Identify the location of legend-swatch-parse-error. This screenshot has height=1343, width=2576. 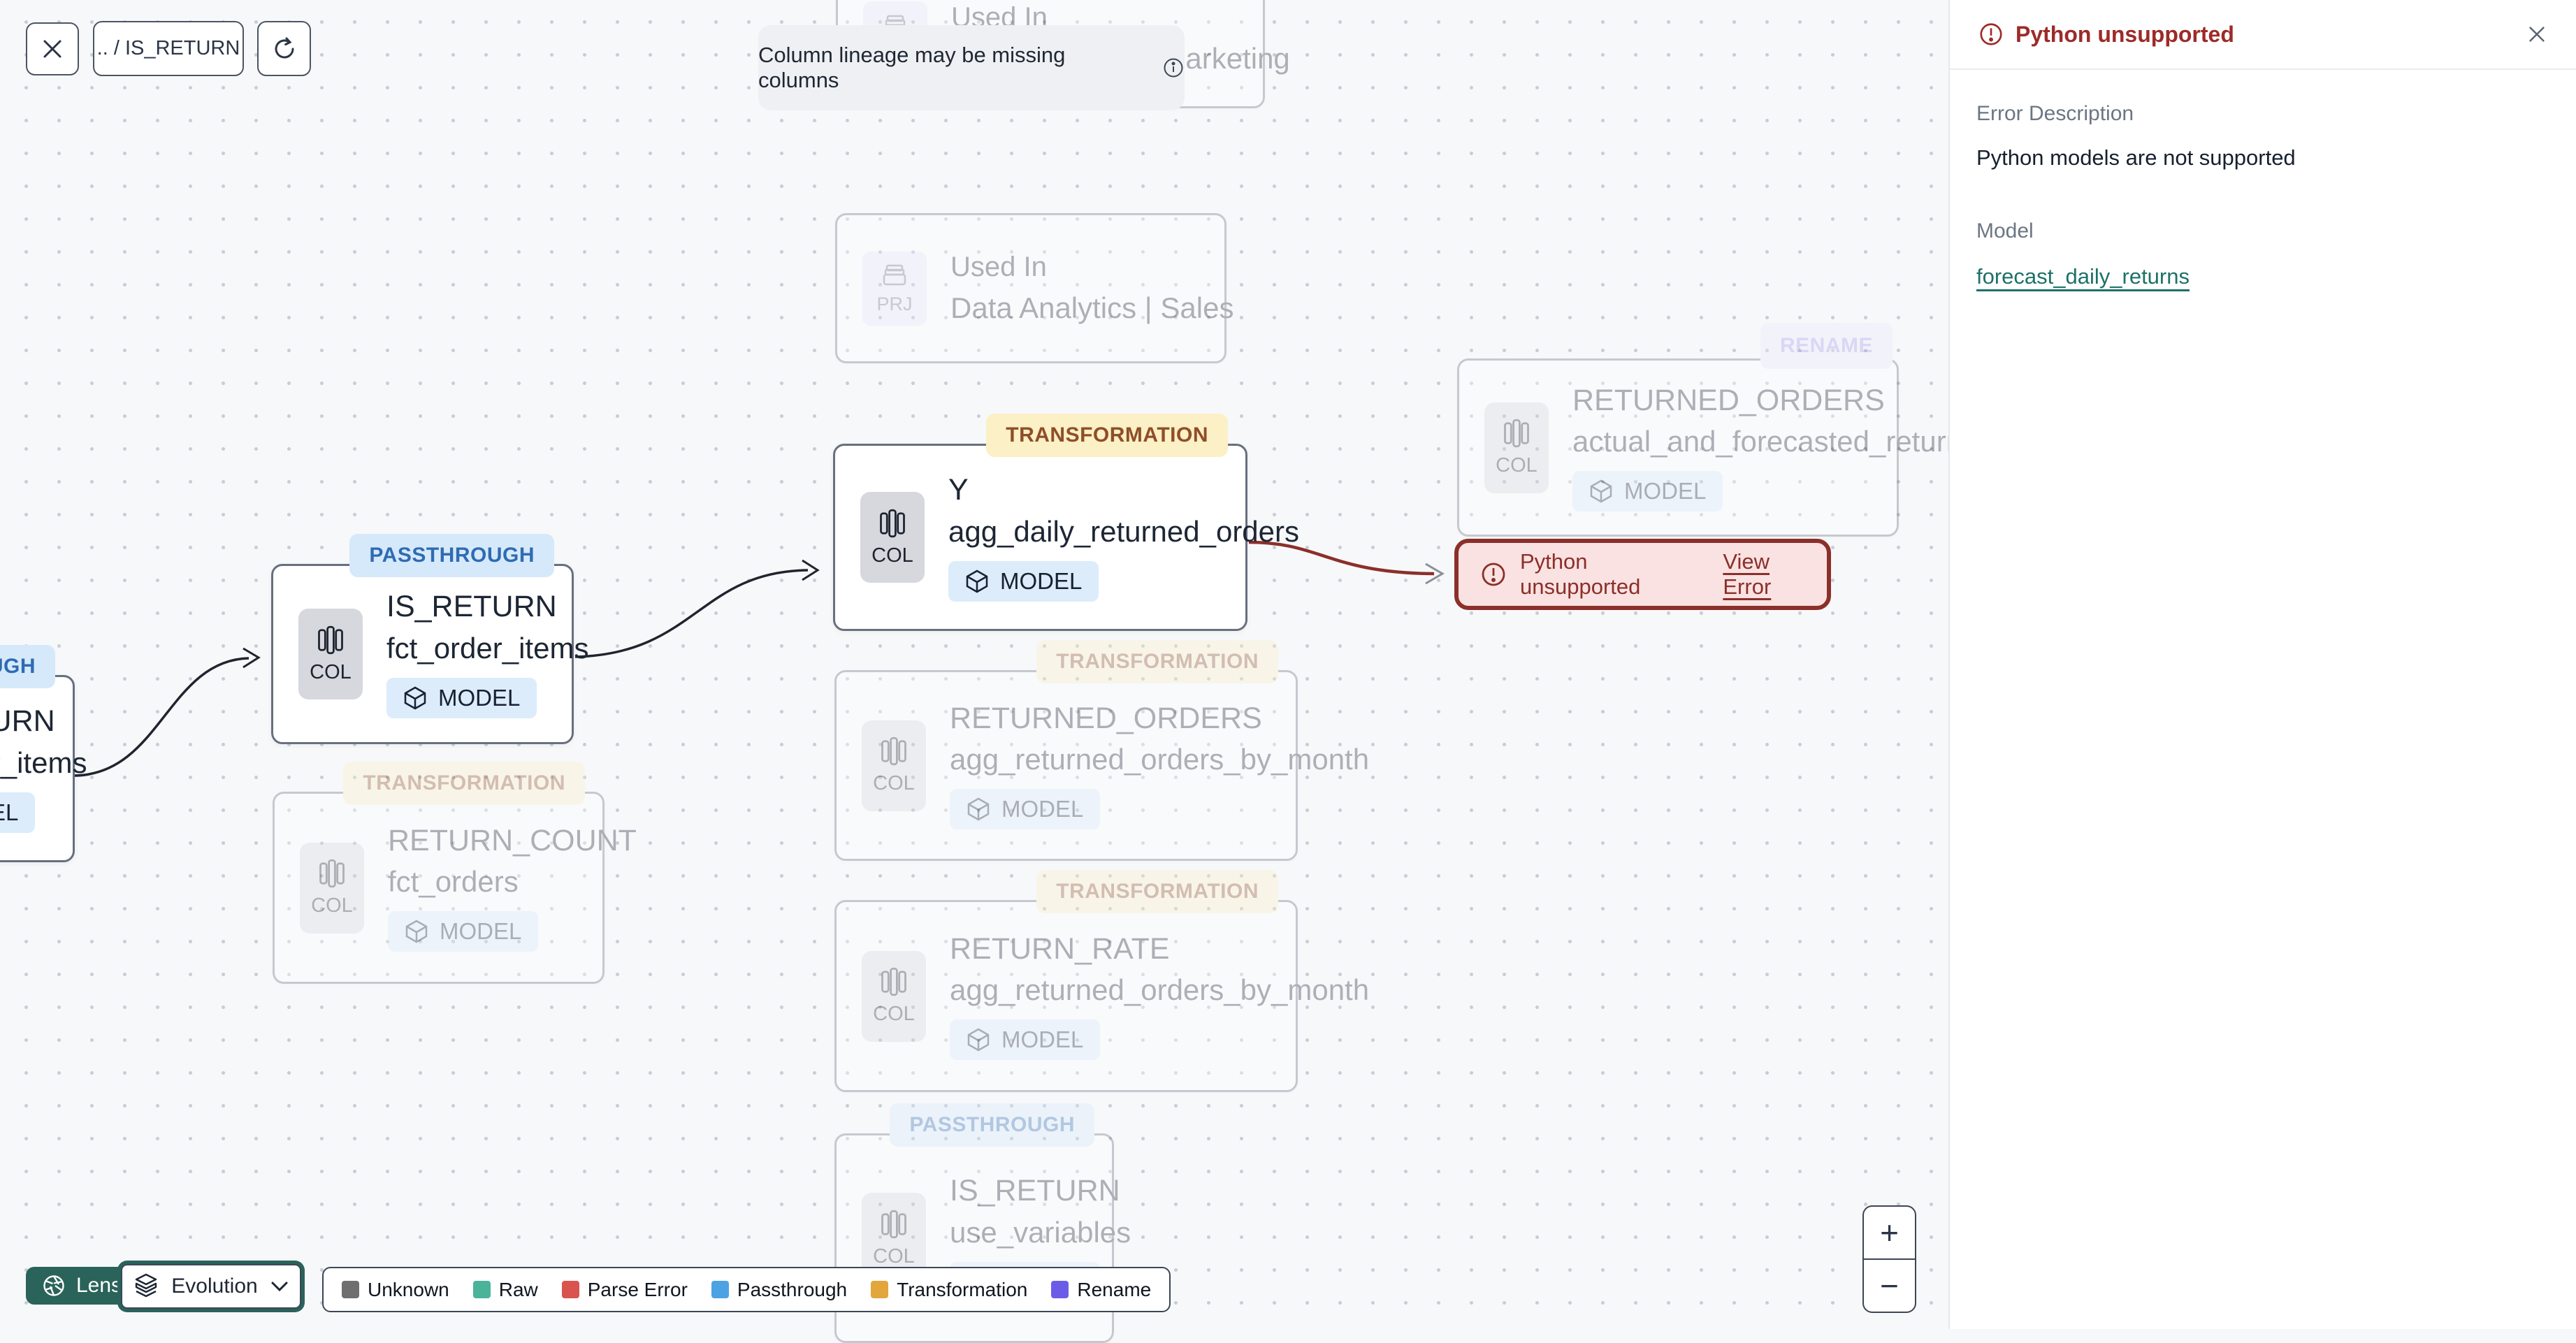
(570, 1289).